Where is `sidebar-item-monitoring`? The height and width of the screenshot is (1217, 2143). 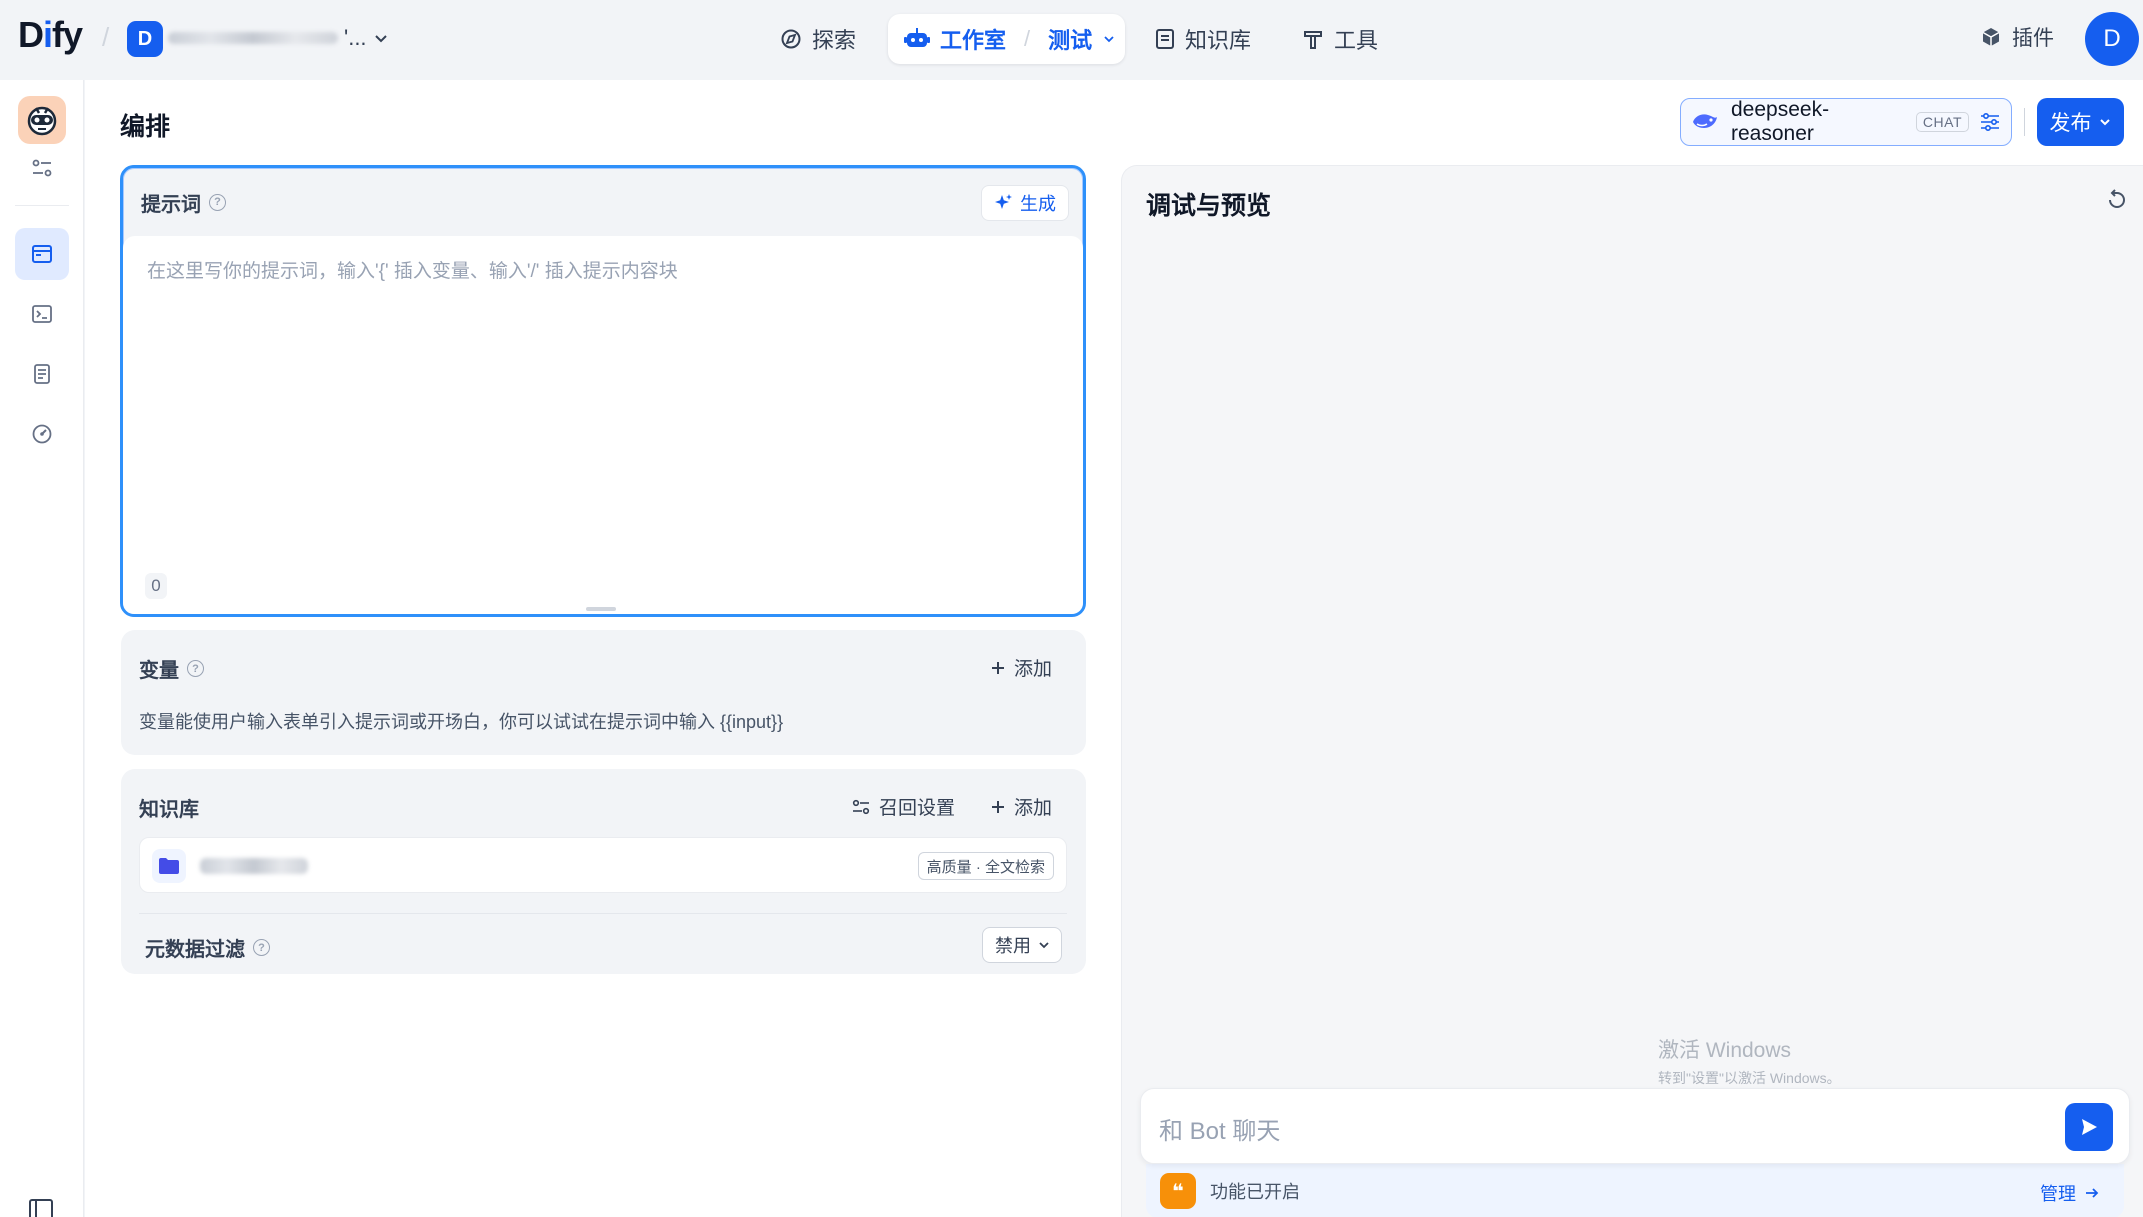 sidebar-item-monitoring is located at coordinates (42, 434).